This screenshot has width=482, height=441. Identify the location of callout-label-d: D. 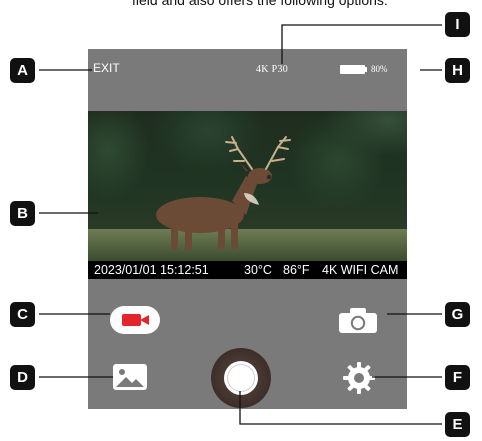
(22, 377).